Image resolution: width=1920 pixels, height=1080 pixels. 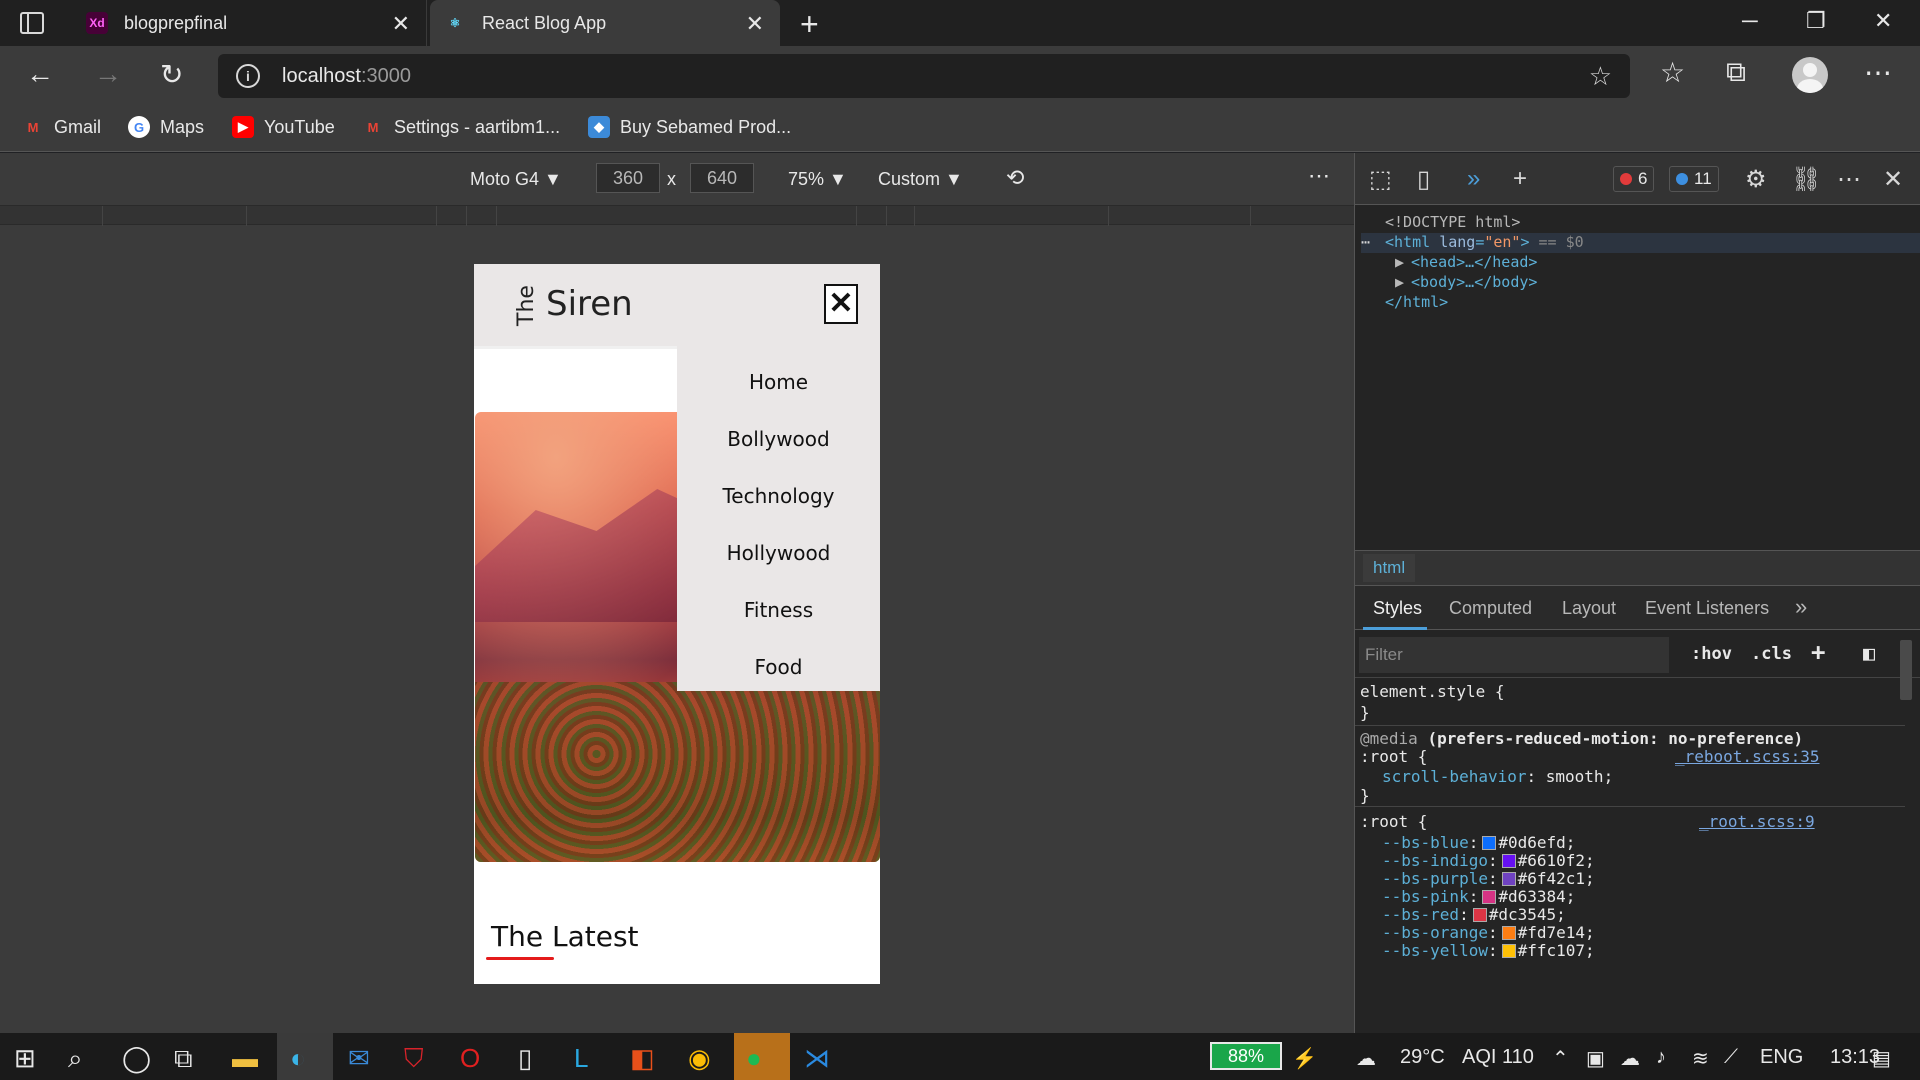 What do you see at coordinates (1380, 179) in the screenshot?
I see `inspect-element-icon: ⬚` at bounding box center [1380, 179].